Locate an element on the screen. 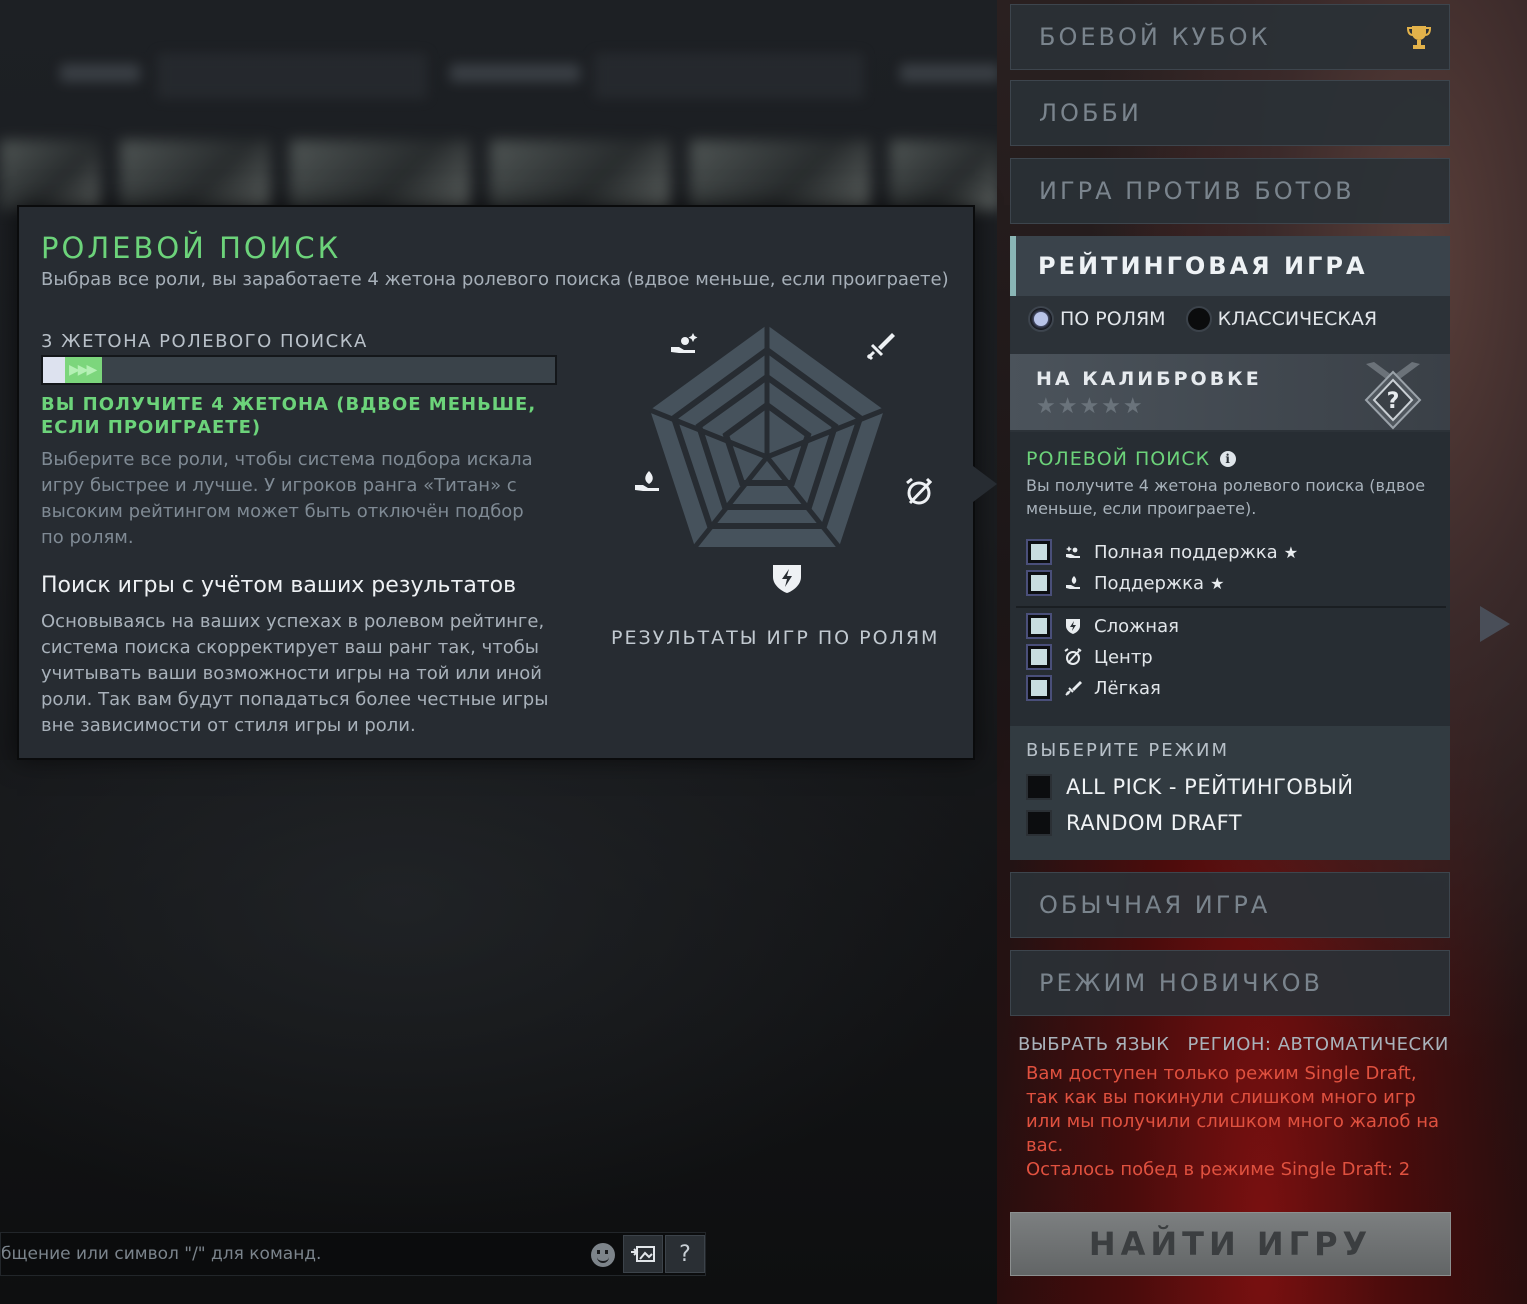  normal-game-button: ОБЫЧНАЯ ИГРА is located at coordinates (1230, 905).